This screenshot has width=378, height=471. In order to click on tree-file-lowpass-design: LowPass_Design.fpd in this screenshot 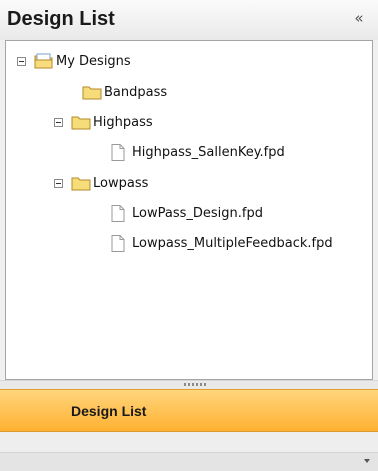, I will do `click(187, 213)`.